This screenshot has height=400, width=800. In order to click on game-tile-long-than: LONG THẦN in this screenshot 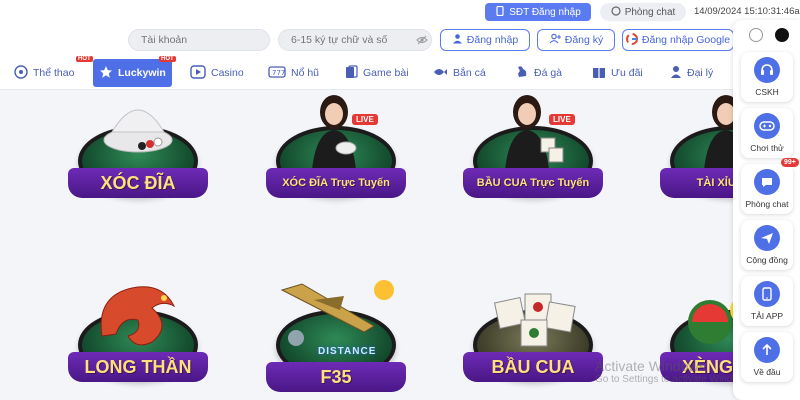, I will do `click(138, 337)`.